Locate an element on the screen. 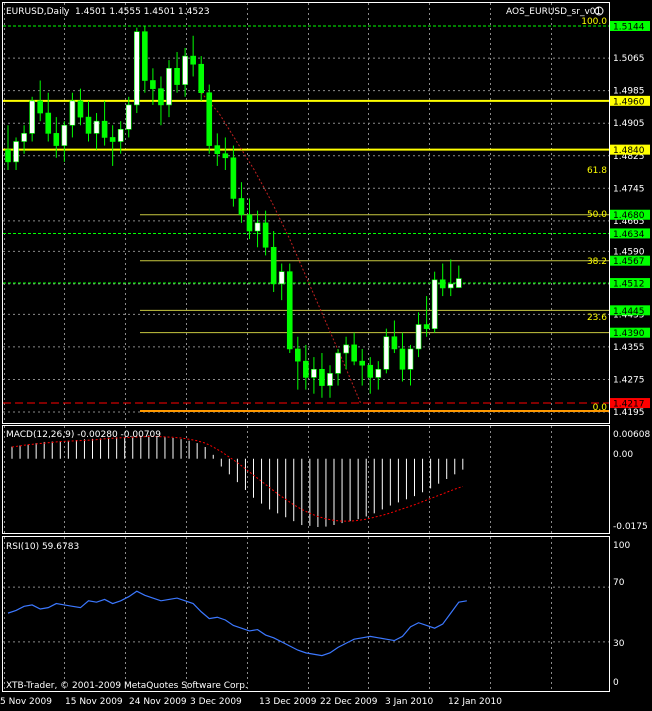 This screenshot has height=711, width=652. date-tick: 5 Nov 2009 is located at coordinates (26, 702).